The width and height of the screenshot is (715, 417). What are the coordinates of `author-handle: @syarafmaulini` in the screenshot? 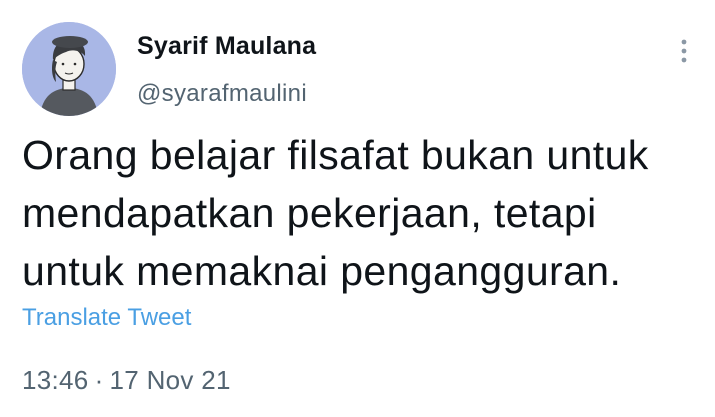 It's located at (222, 94).